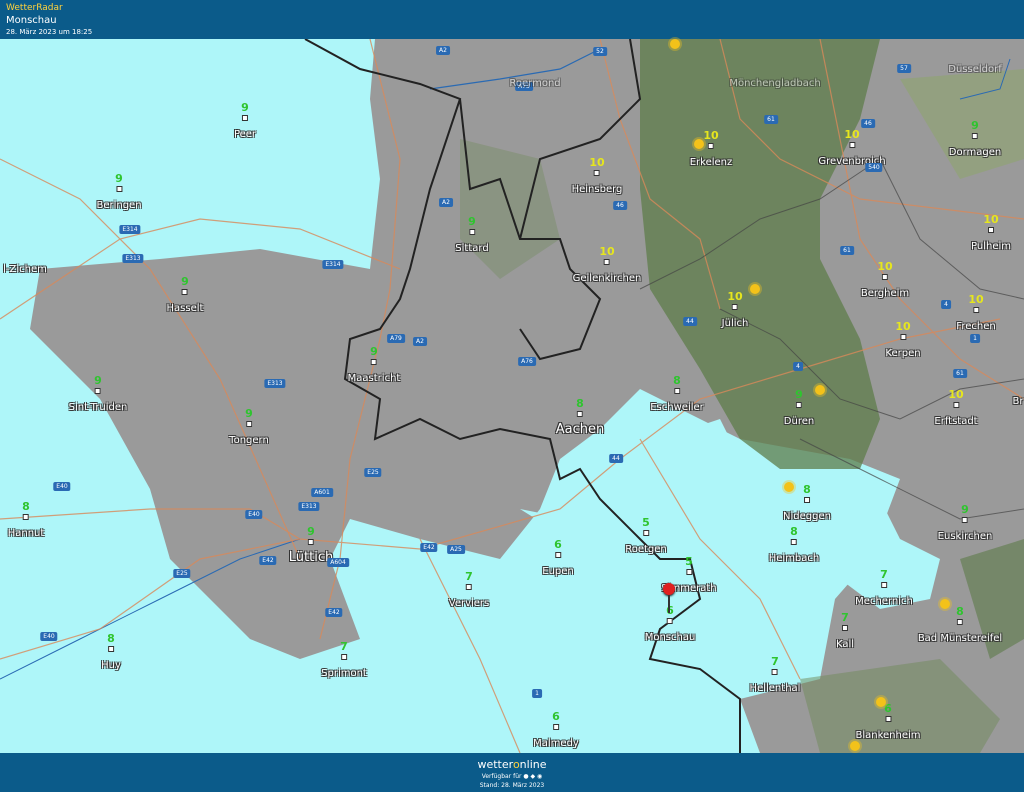 The width and height of the screenshot is (1024, 792). Describe the element at coordinates (902, 340) in the screenshot. I see `city-kerpen: 10 Kerpen` at that location.